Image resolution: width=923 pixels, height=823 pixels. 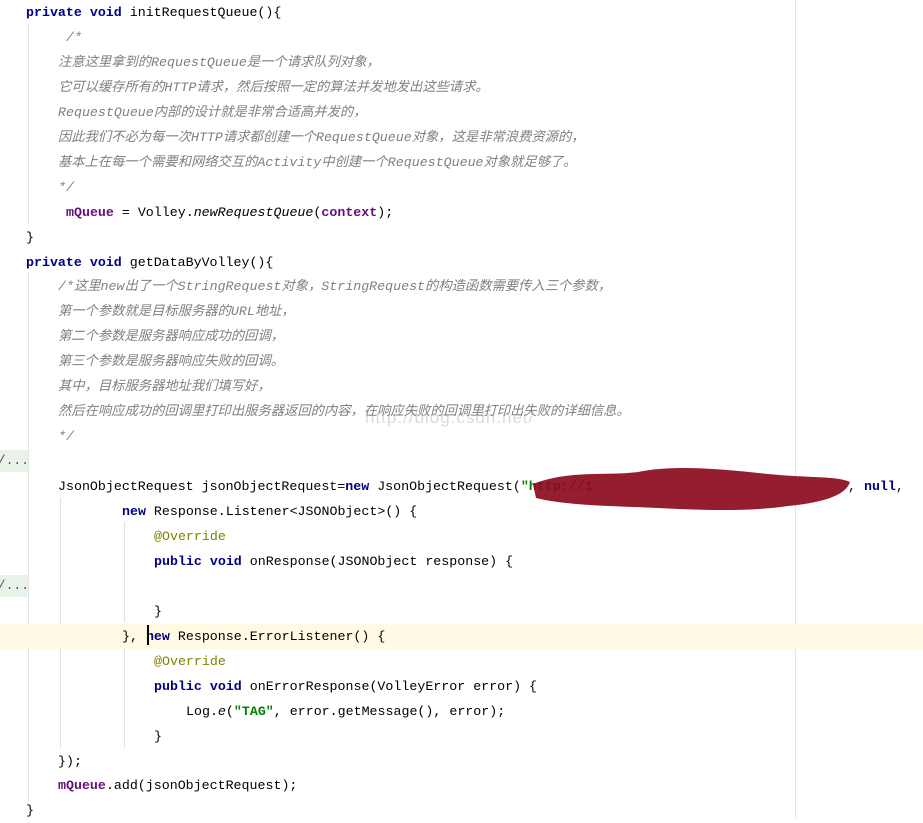 I want to click on code-token-str: "TAG", so click(x=253, y=711).